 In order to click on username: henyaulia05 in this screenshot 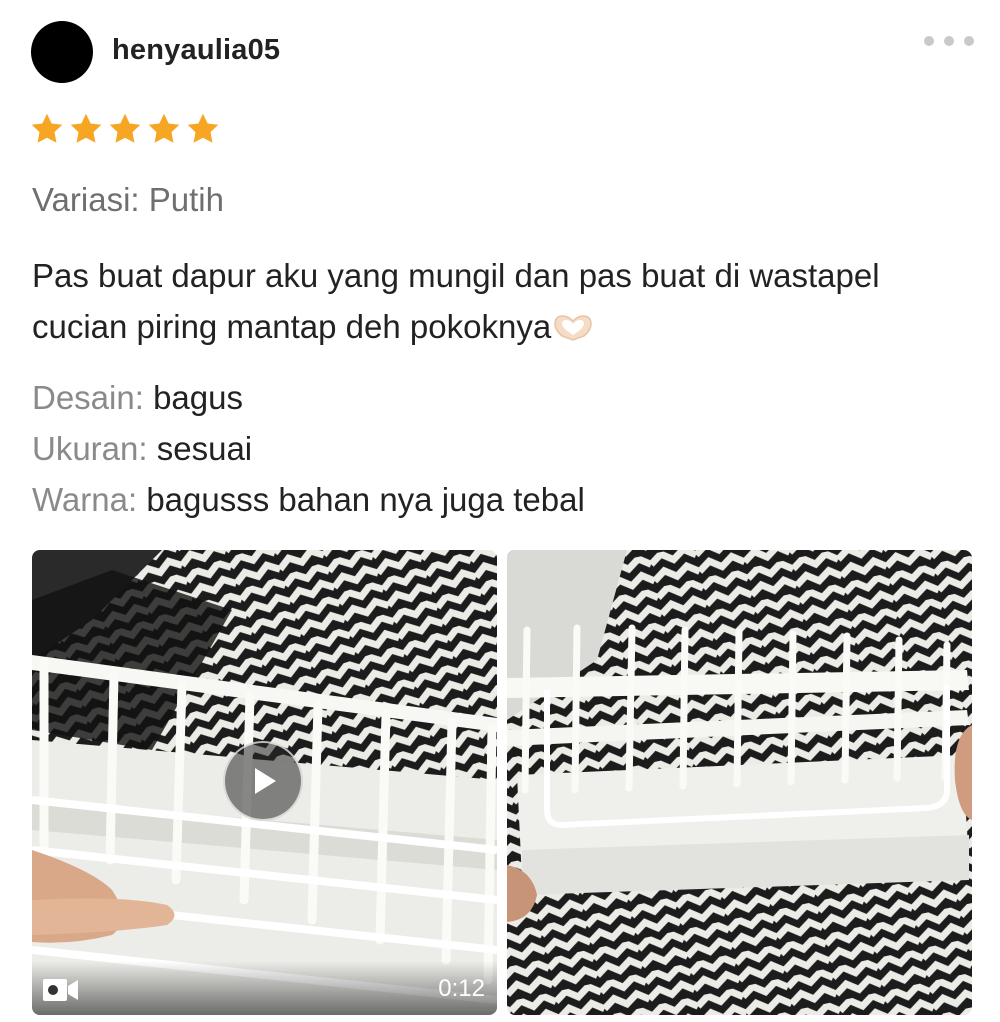, I will do `click(196, 50)`.